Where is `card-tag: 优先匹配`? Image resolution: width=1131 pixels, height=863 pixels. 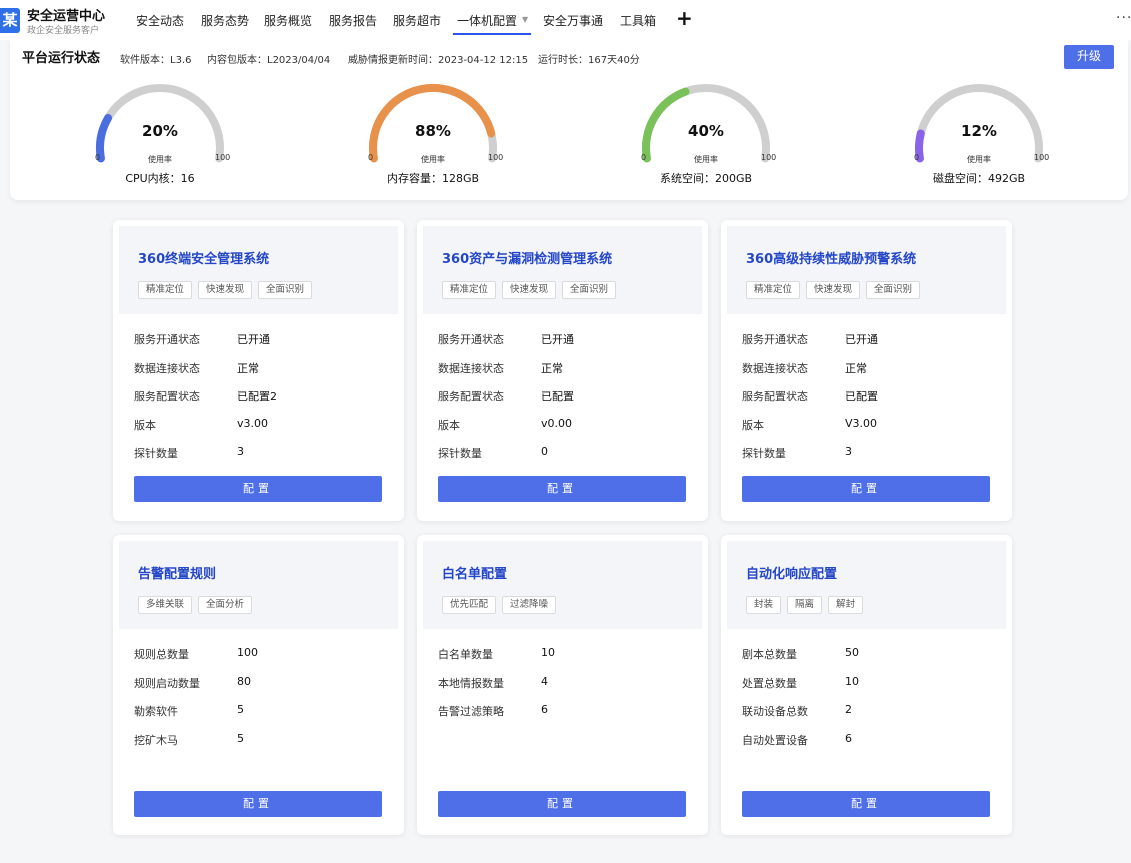
card-tag: 优先匹配 is located at coordinates (469, 605).